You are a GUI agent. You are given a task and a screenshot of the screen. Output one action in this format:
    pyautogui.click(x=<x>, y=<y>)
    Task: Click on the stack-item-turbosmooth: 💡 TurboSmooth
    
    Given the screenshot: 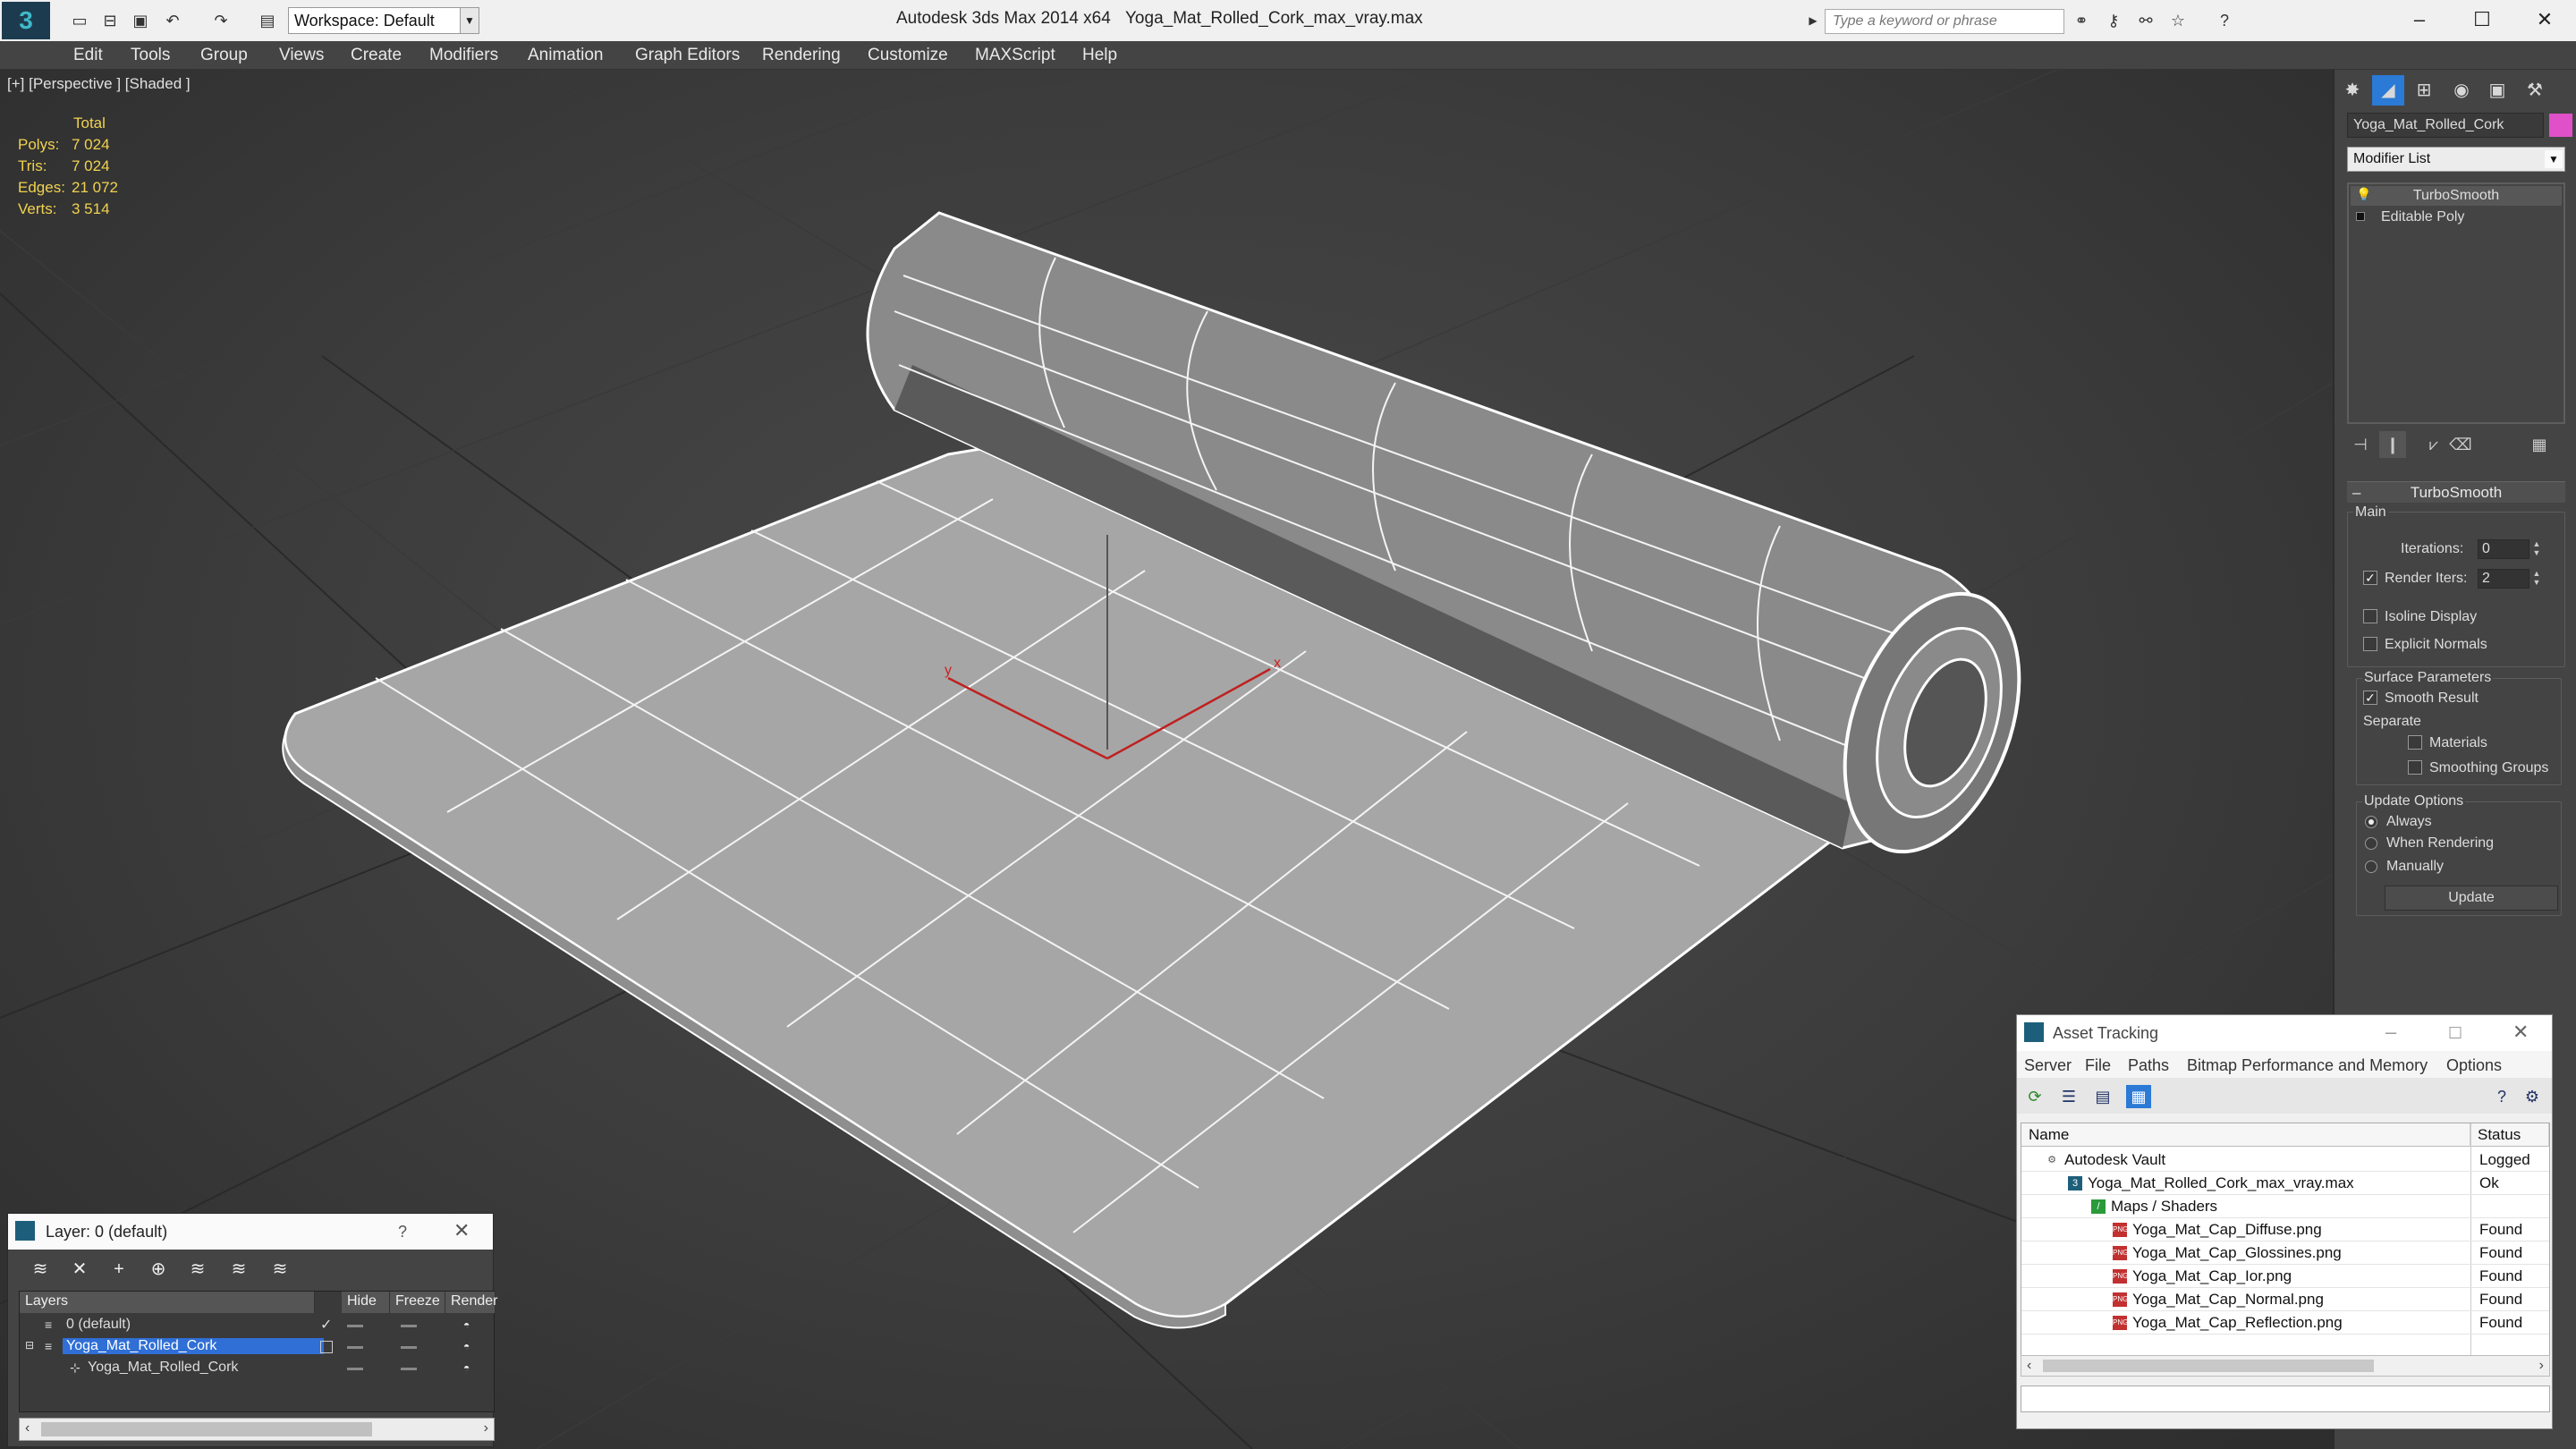 What is the action you would take?
    pyautogui.click(x=2456, y=196)
    